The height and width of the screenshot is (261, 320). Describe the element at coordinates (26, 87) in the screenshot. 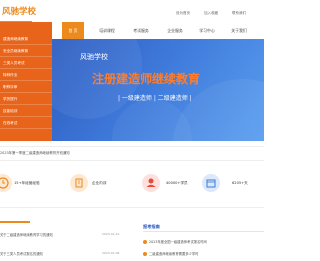

I see `left-menu-item: 职称评审` at that location.